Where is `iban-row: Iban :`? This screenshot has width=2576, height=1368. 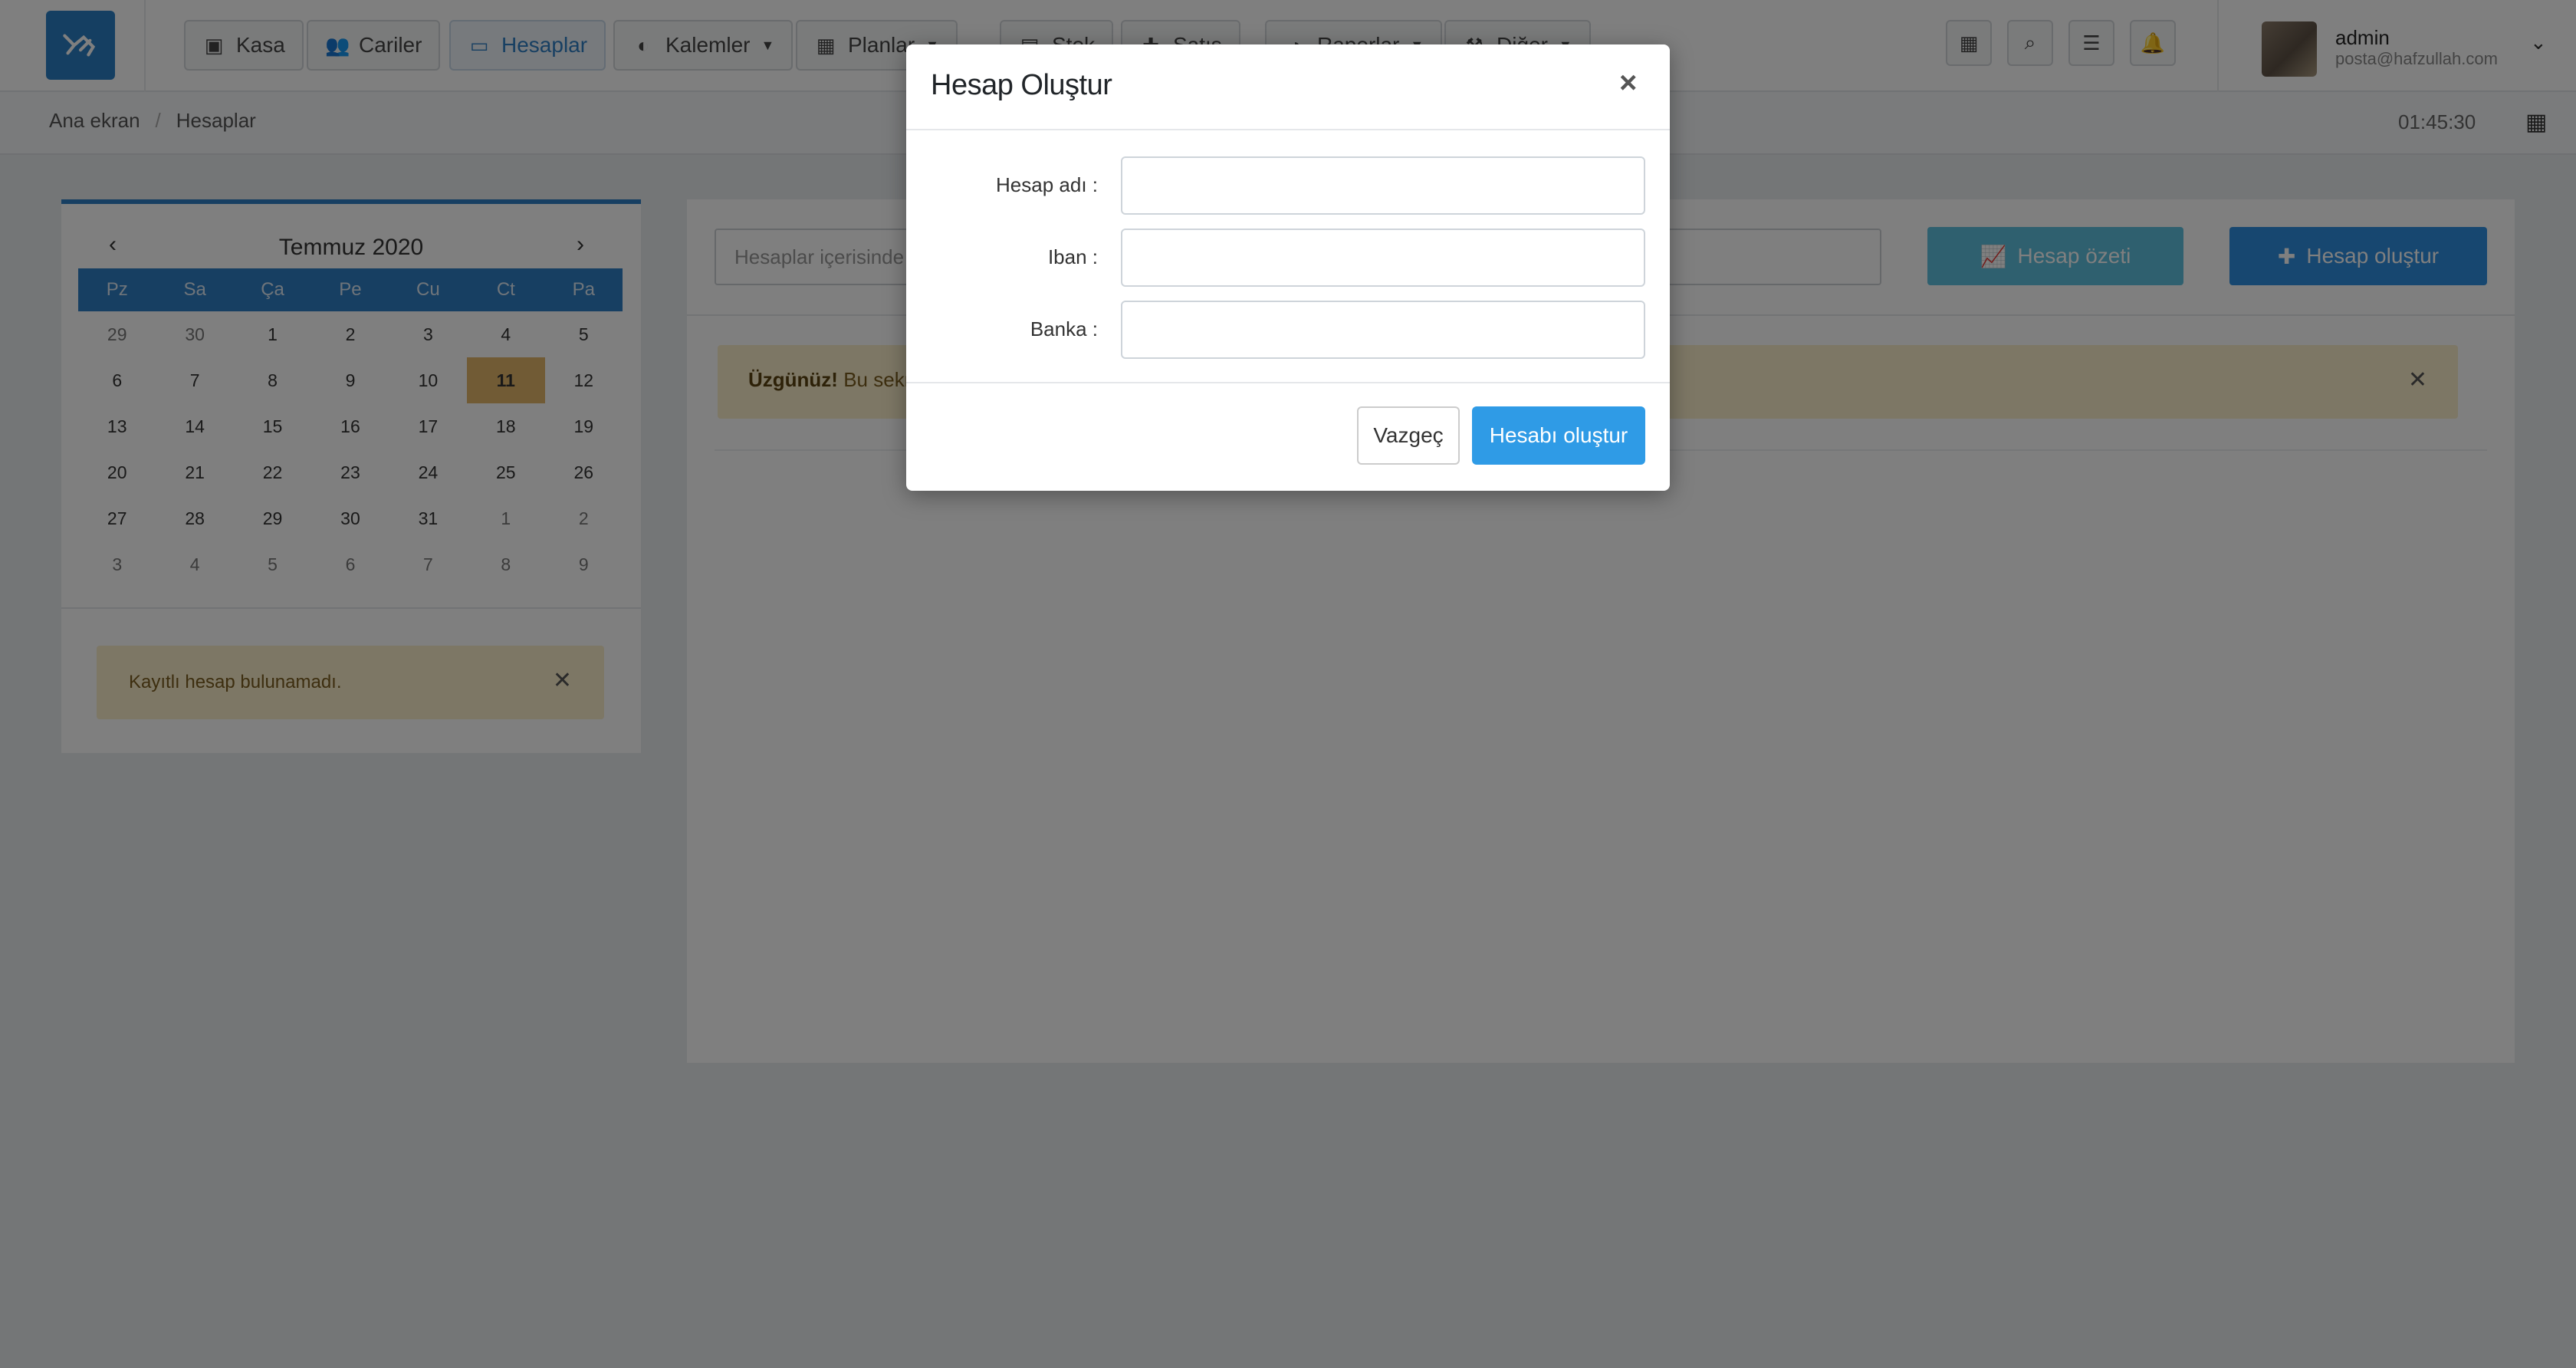 iban-row: Iban : is located at coordinates (1288, 258).